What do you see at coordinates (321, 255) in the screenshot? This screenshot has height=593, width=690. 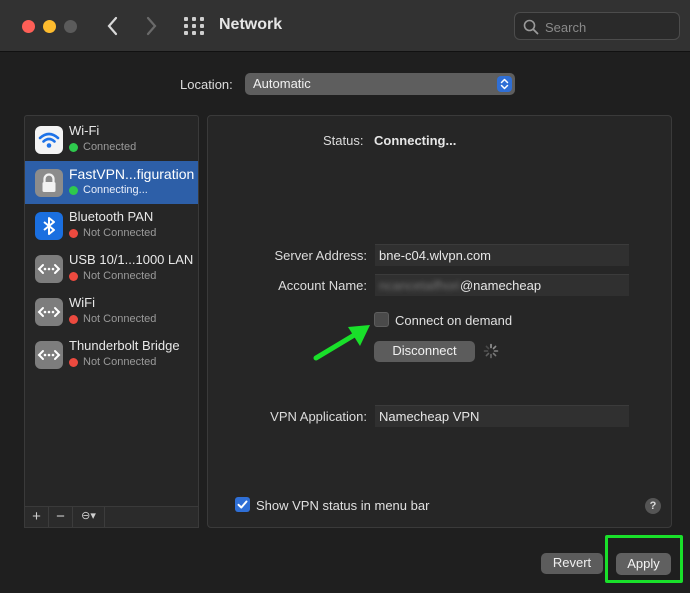 I see `server-address-label: Server Address:` at bounding box center [321, 255].